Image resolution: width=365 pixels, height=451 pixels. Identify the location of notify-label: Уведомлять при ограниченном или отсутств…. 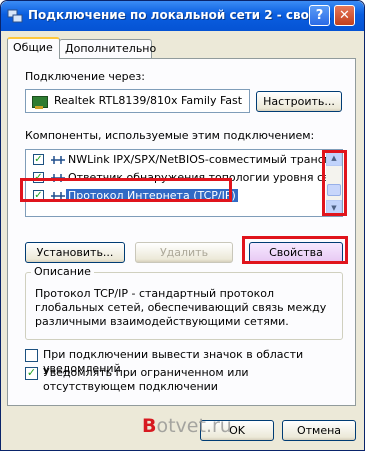
(146, 379).